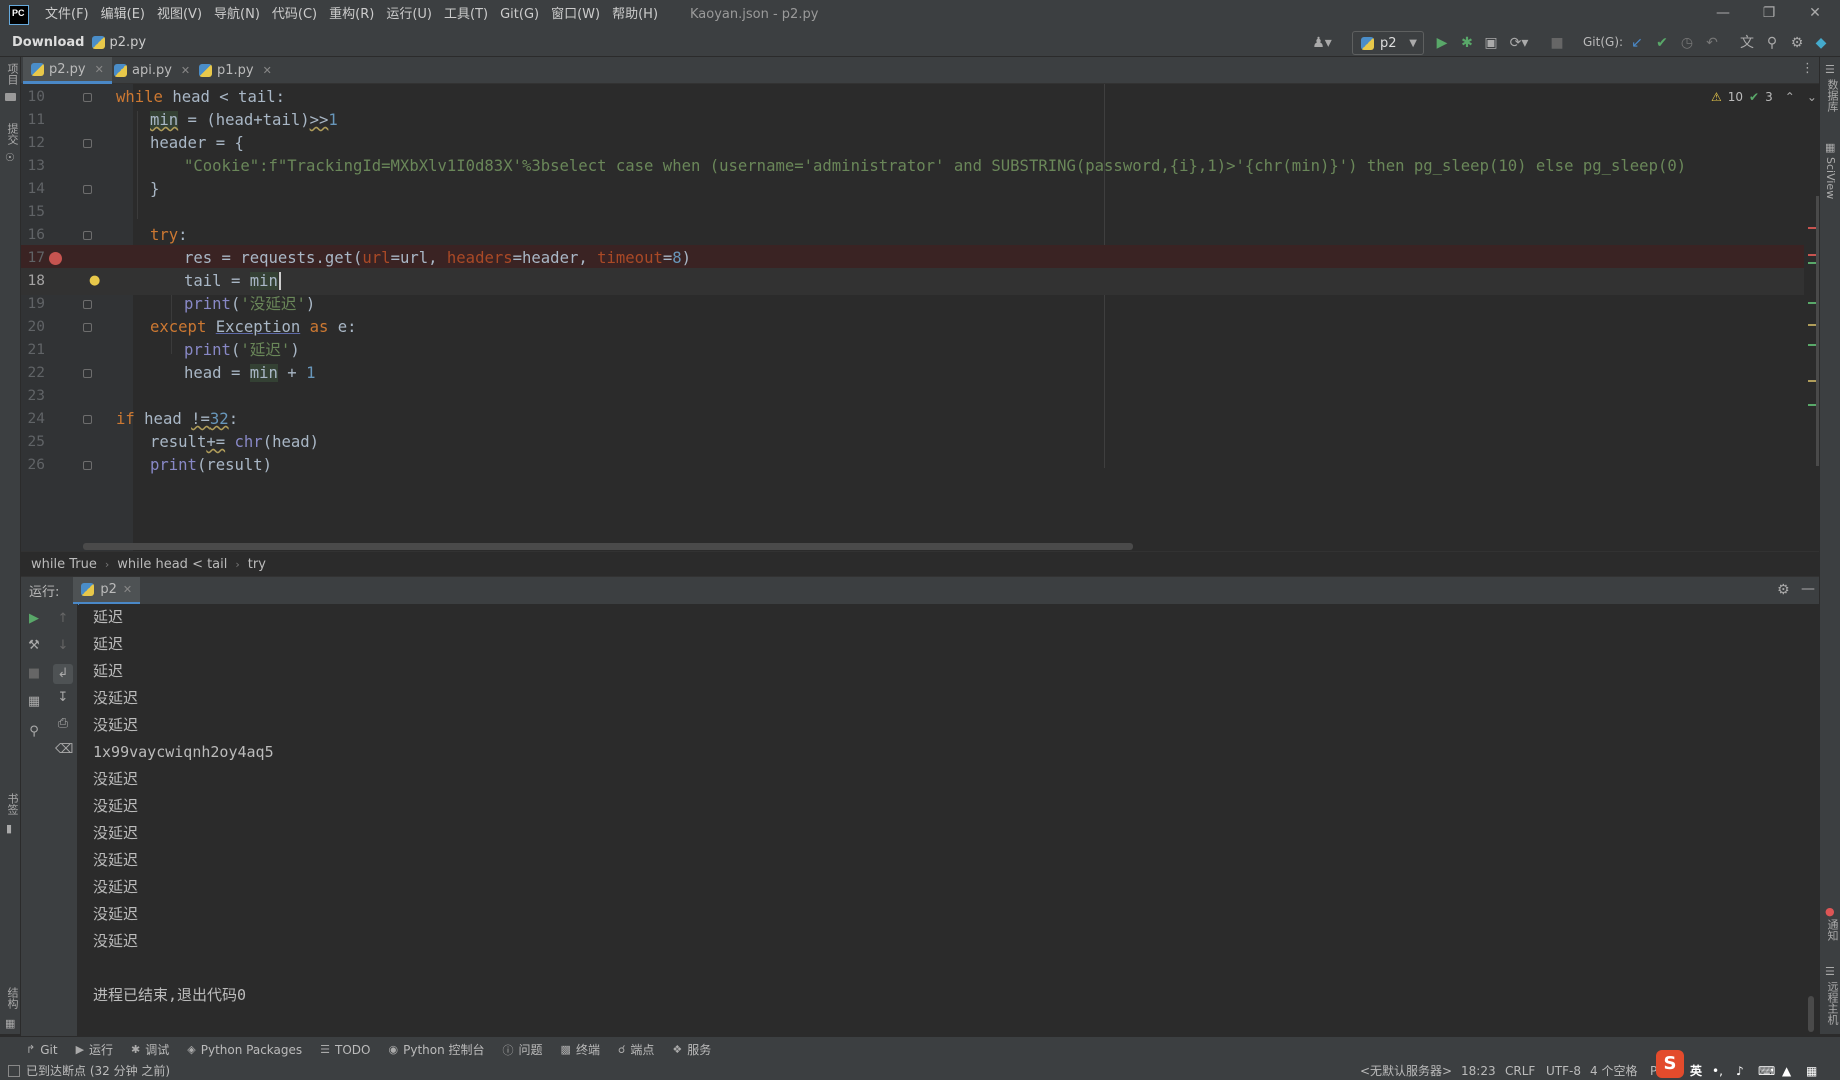 This screenshot has width=1840, height=1080. I want to click on breakpoint-icon, so click(55, 258).